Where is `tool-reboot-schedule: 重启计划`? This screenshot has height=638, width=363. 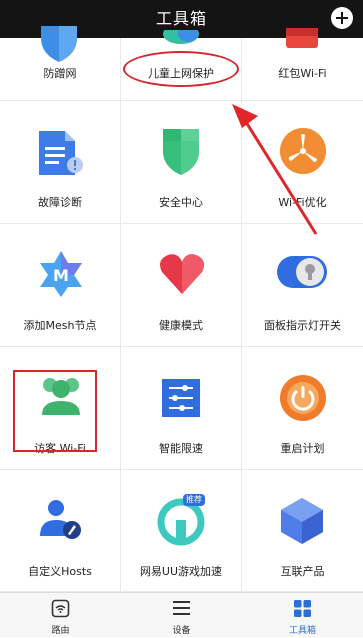 tool-reboot-schedule: 重启计划 is located at coordinates (302, 408).